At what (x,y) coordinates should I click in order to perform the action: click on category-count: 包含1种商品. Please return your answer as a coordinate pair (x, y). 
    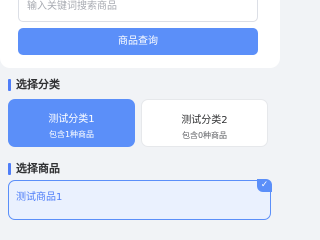
    Looking at the image, I should click on (71, 134).